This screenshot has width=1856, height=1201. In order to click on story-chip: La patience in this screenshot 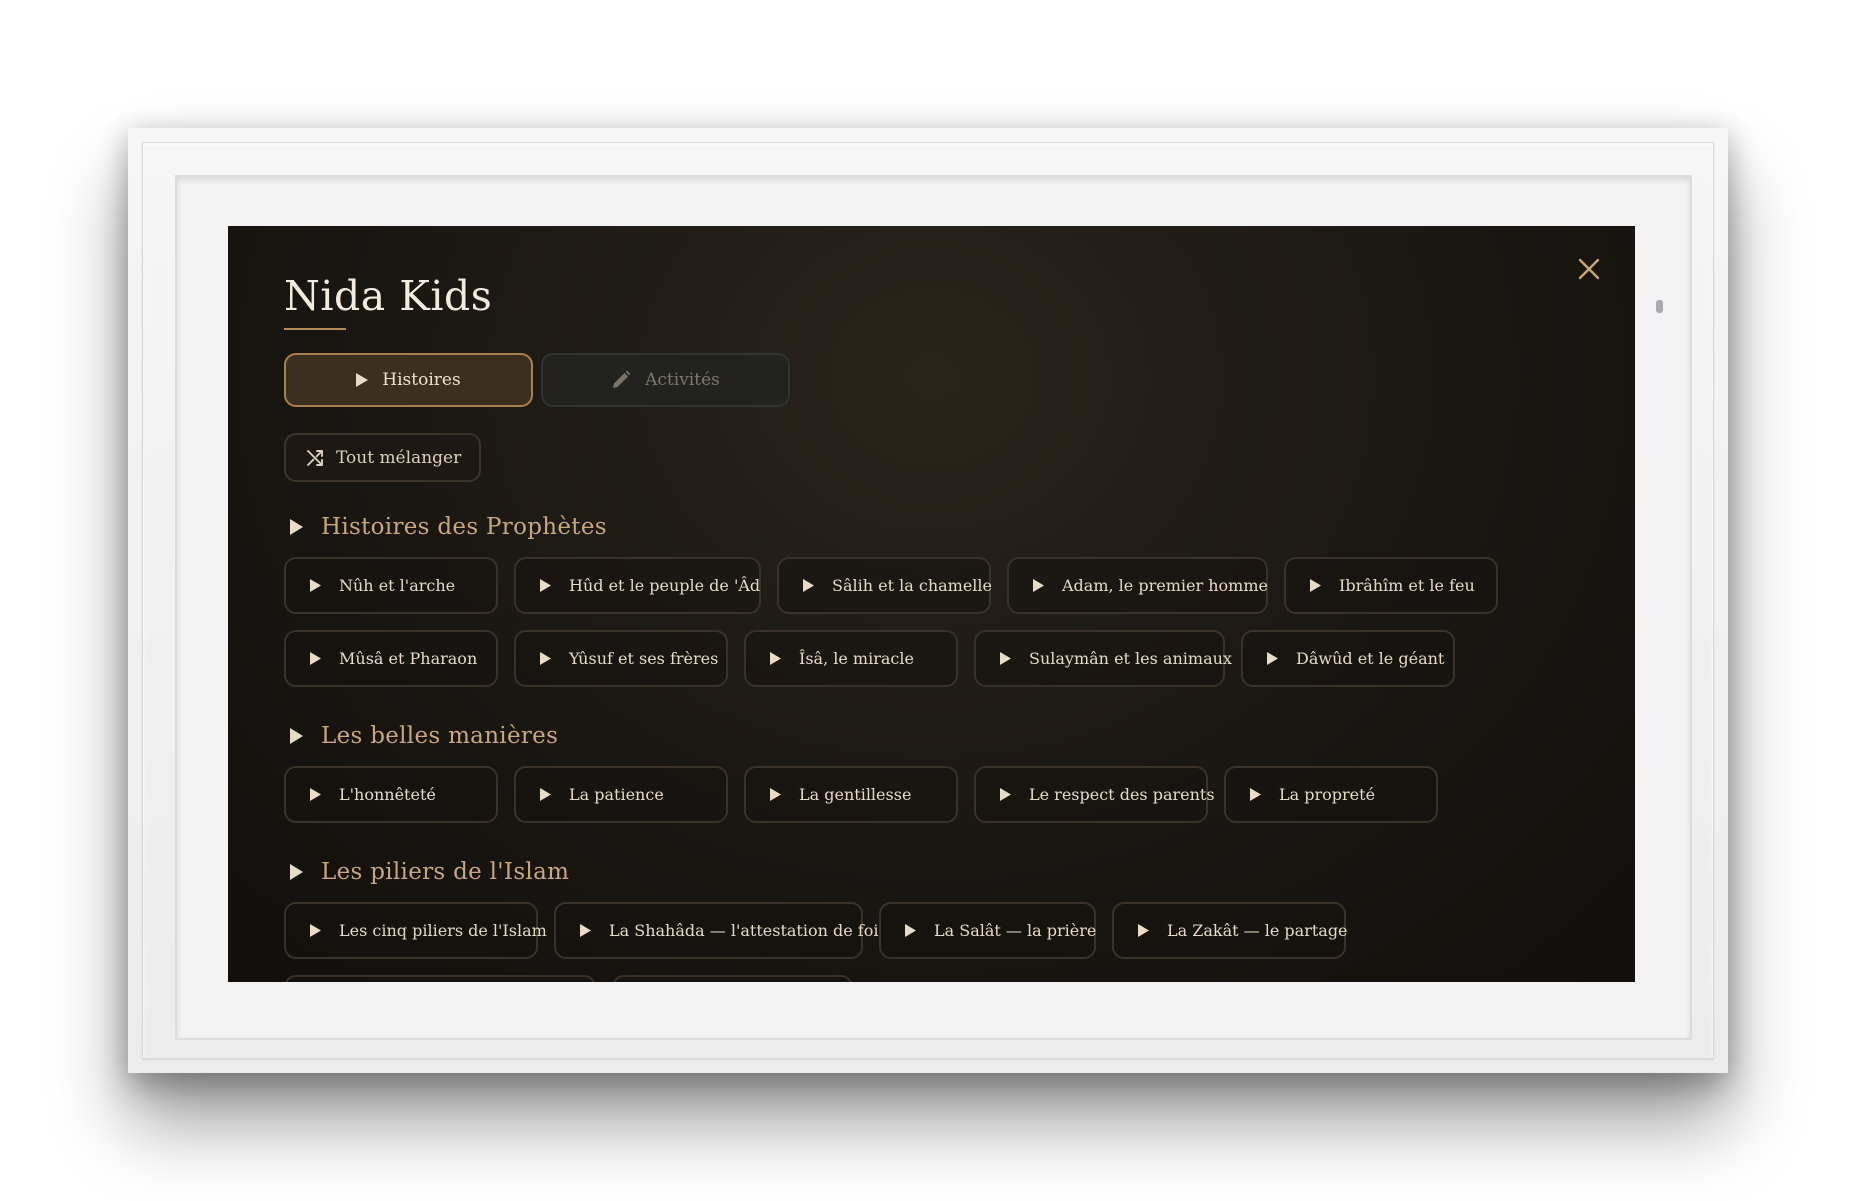, I will do `click(621, 794)`.